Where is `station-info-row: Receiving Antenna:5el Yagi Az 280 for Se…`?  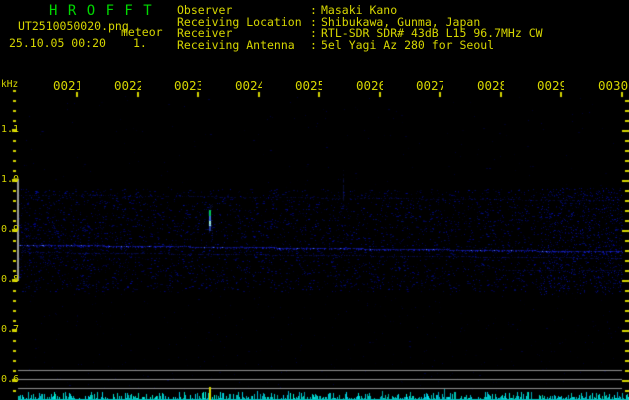
station-info-row: Receiving Antenna:5el Yagi Az 280 for Se… is located at coordinates (403, 45).